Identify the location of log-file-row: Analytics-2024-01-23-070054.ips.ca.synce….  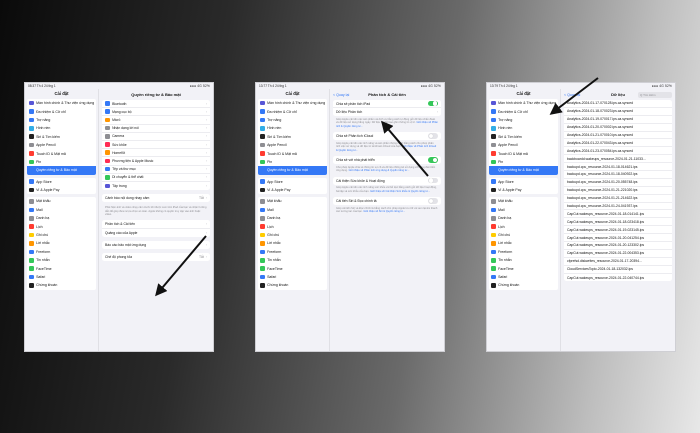
(618, 151).